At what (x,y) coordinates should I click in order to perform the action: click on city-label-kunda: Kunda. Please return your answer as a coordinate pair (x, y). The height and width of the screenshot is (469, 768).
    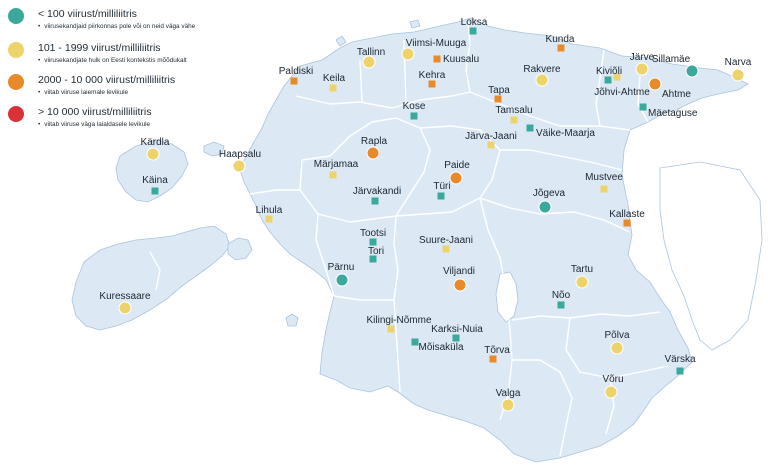
    Looking at the image, I should click on (560, 39).